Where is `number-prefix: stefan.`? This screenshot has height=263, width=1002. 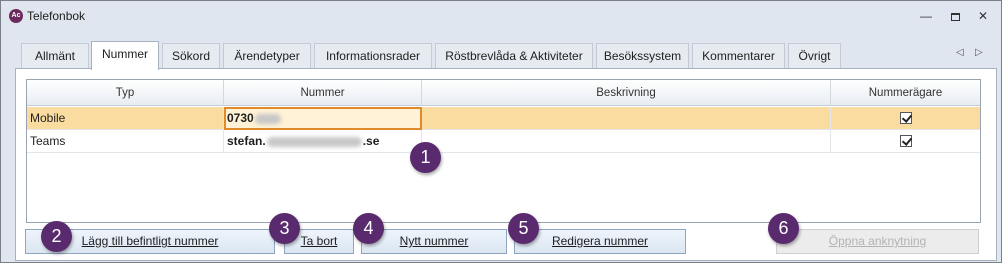 number-prefix: stefan. is located at coordinates (246, 141).